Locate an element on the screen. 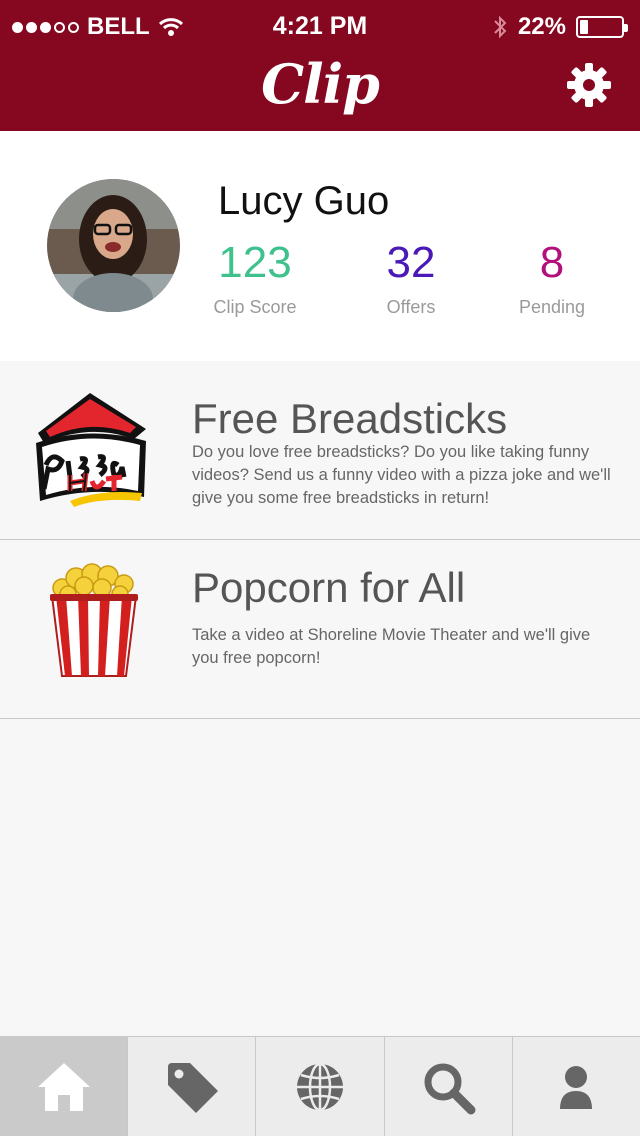  stat-pending: 8 Pending is located at coordinates (552, 278).